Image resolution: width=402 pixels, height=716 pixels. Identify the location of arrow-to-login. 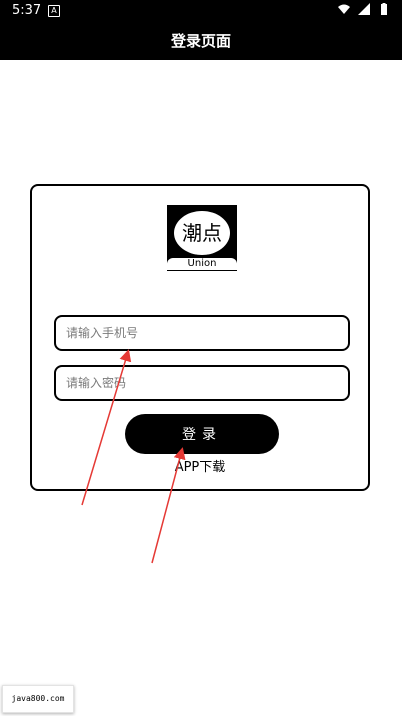
(168, 505).